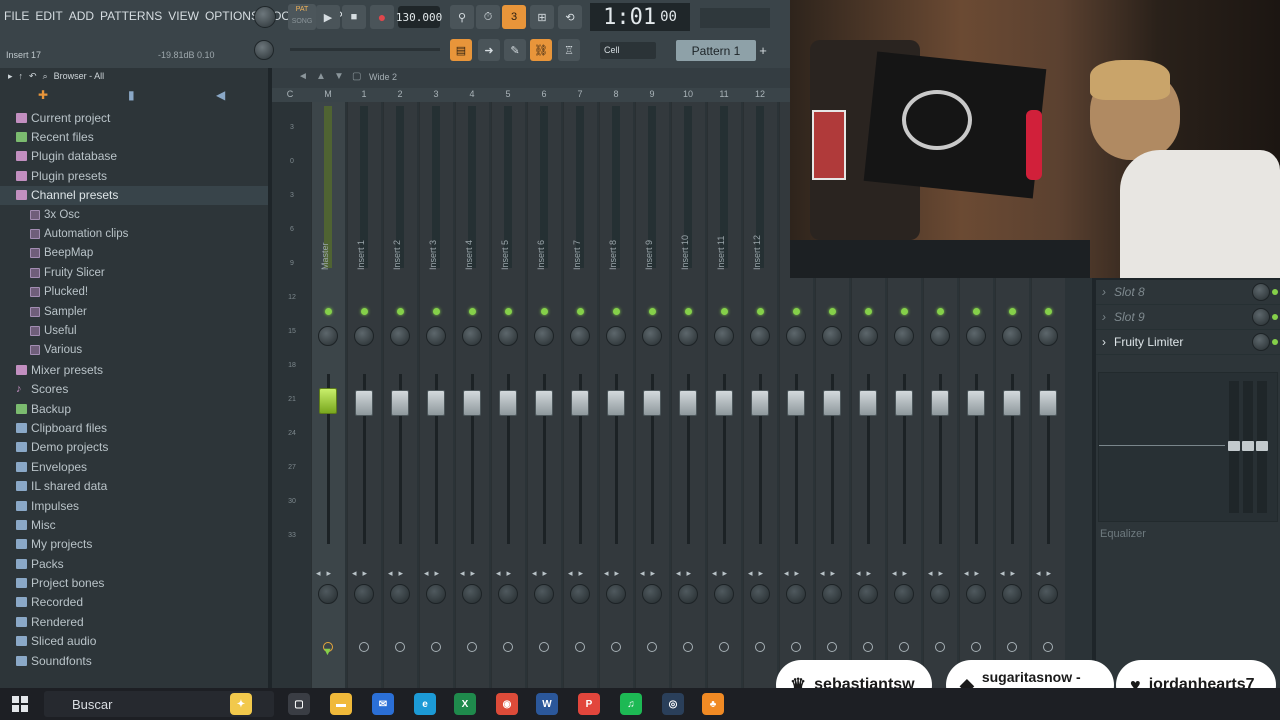  Describe the element at coordinates (570, 17) in the screenshot. I see `loop-record-icon: ⟲` at that location.